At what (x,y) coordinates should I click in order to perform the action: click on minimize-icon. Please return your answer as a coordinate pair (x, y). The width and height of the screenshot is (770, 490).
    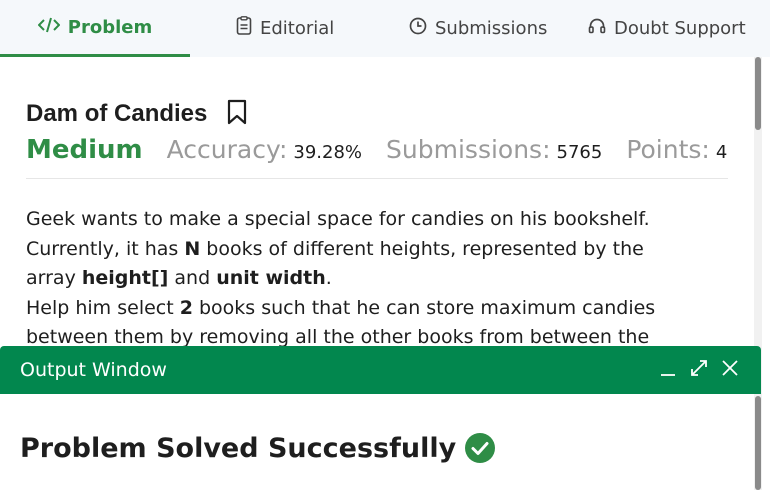
    Looking at the image, I should click on (668, 368).